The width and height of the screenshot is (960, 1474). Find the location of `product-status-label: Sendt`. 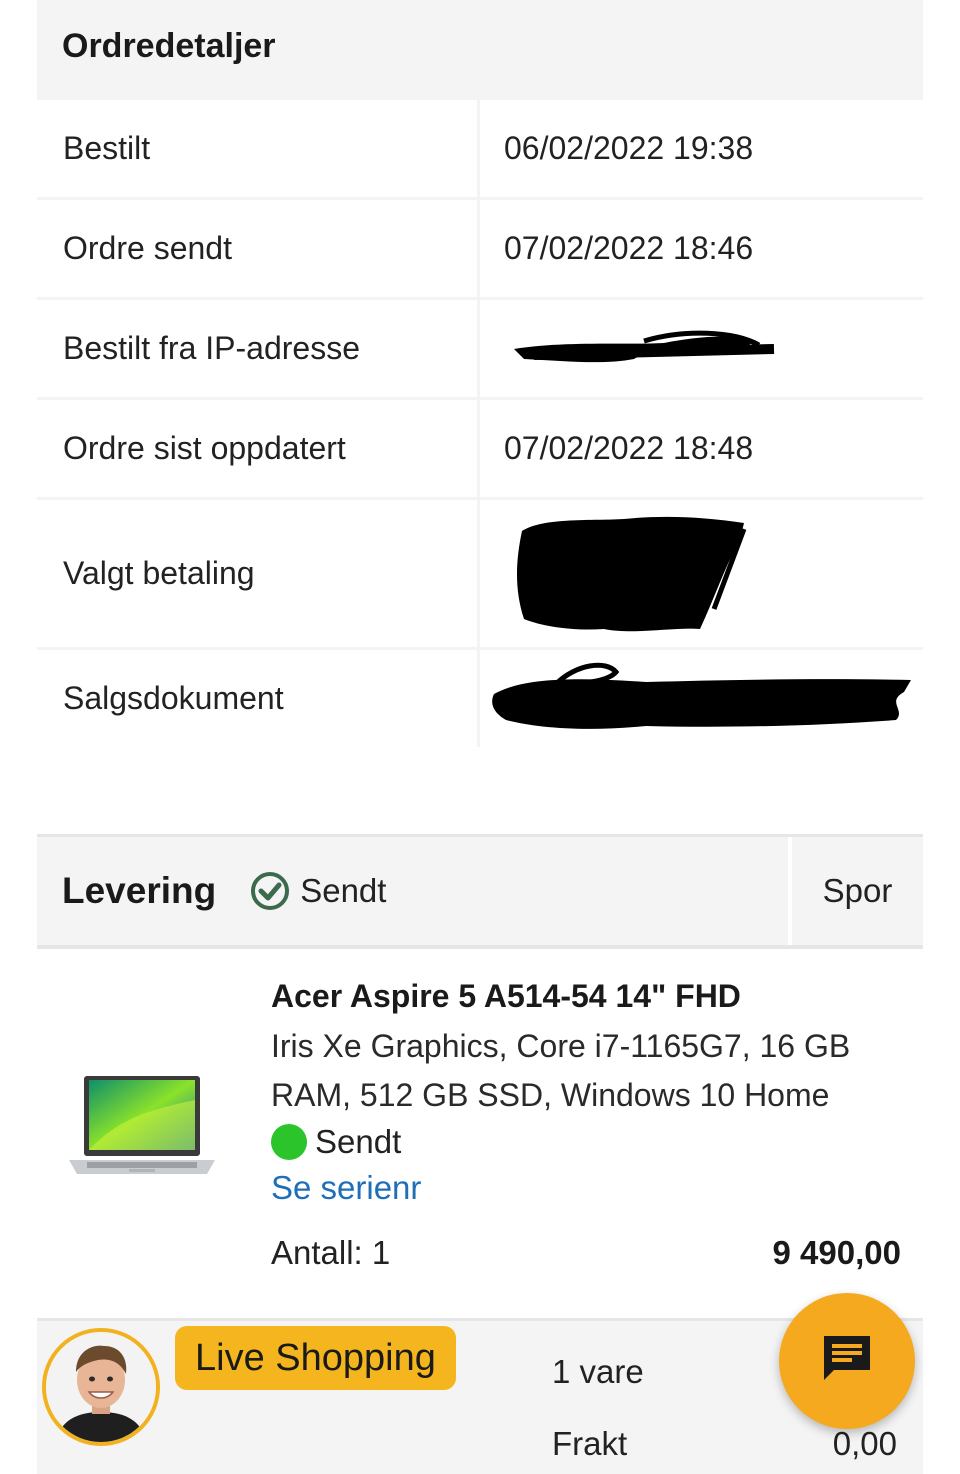

product-status-label: Sendt is located at coordinates (358, 1141).